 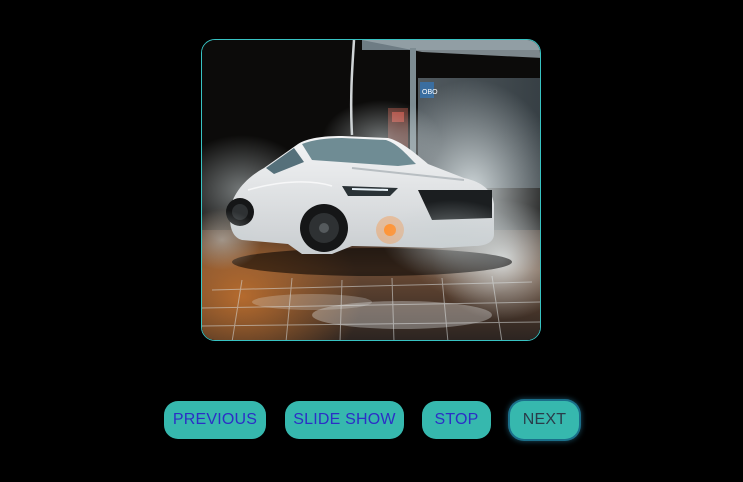 What do you see at coordinates (544, 420) in the screenshot?
I see `next-button: NEXT` at bounding box center [544, 420].